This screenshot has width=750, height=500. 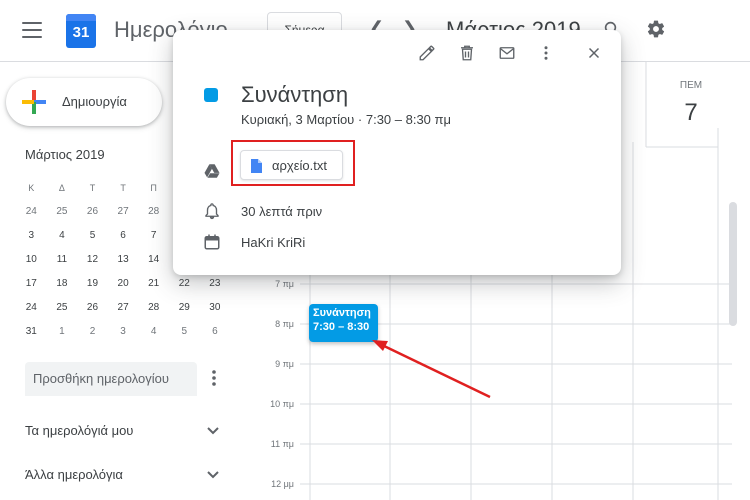 I want to click on edit-icon, so click(x=427, y=53).